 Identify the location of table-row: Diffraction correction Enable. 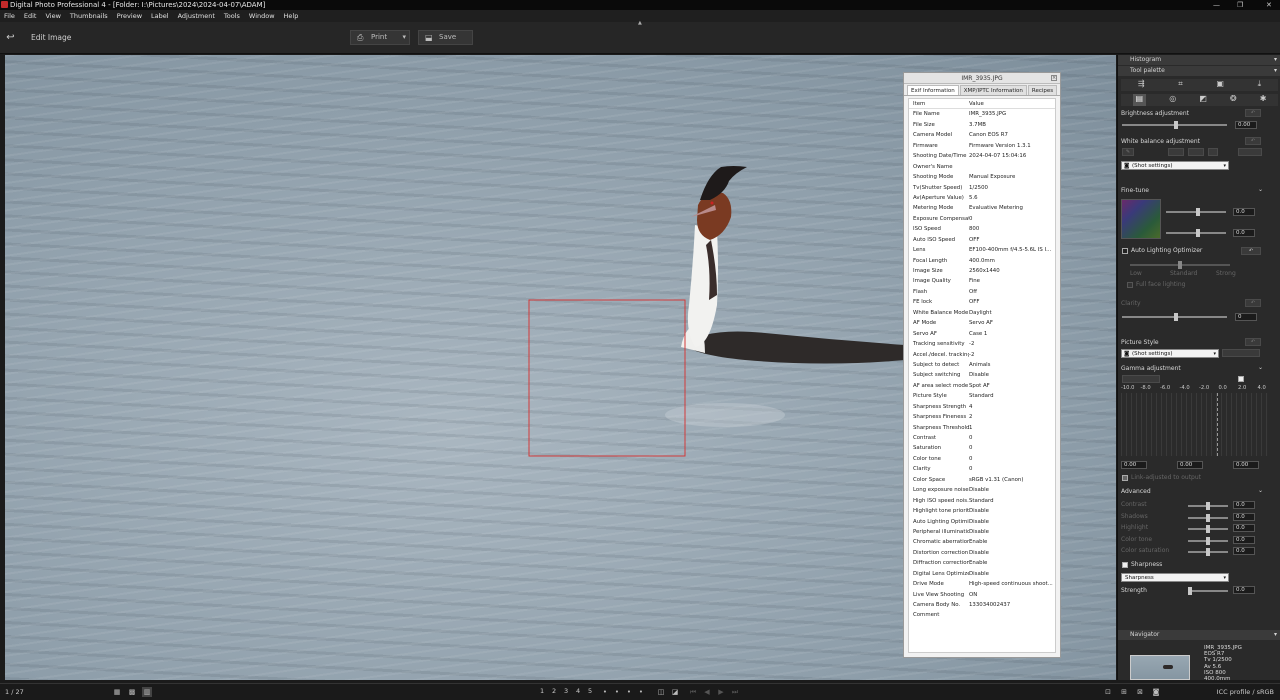
(982, 563).